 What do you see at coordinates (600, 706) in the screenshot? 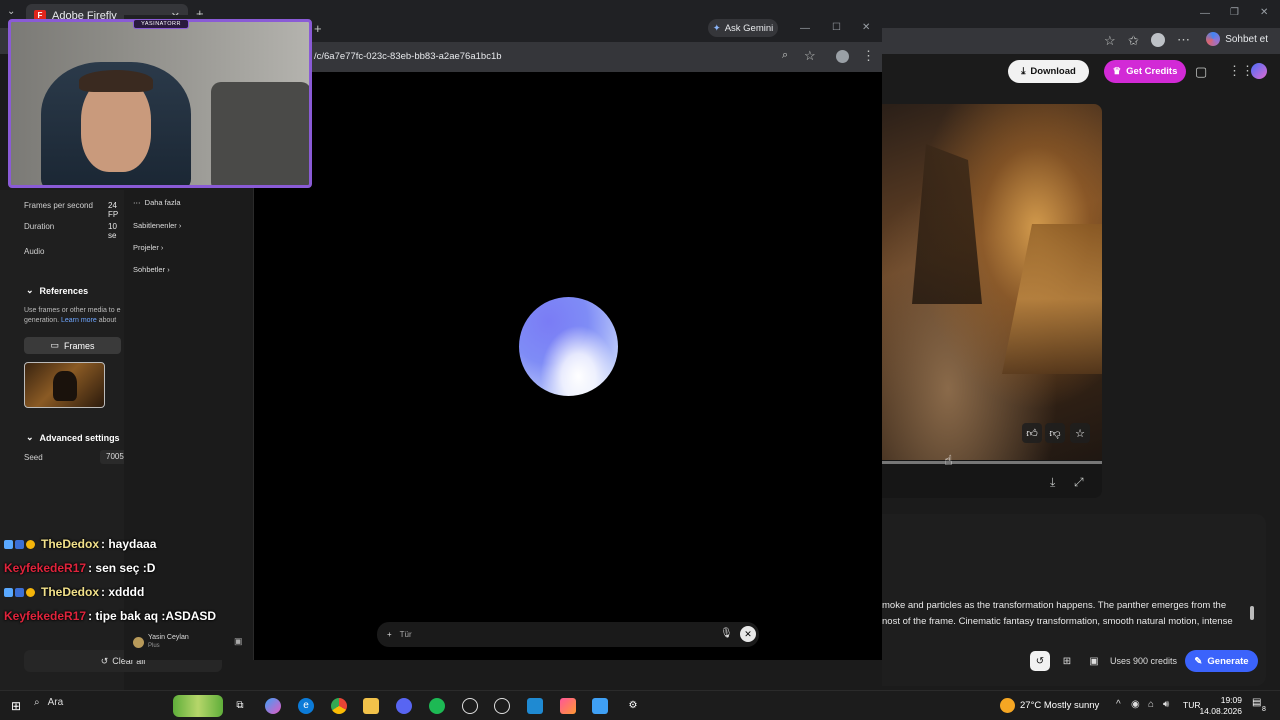
I see `paint-icon` at bounding box center [600, 706].